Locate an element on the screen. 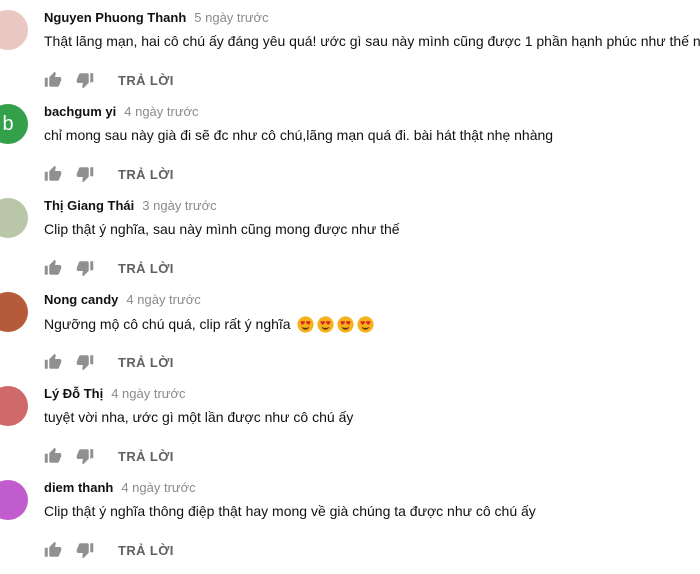 This screenshot has width=700, height=574. author-name: Nguyen Phuong Thanh is located at coordinates (115, 17).